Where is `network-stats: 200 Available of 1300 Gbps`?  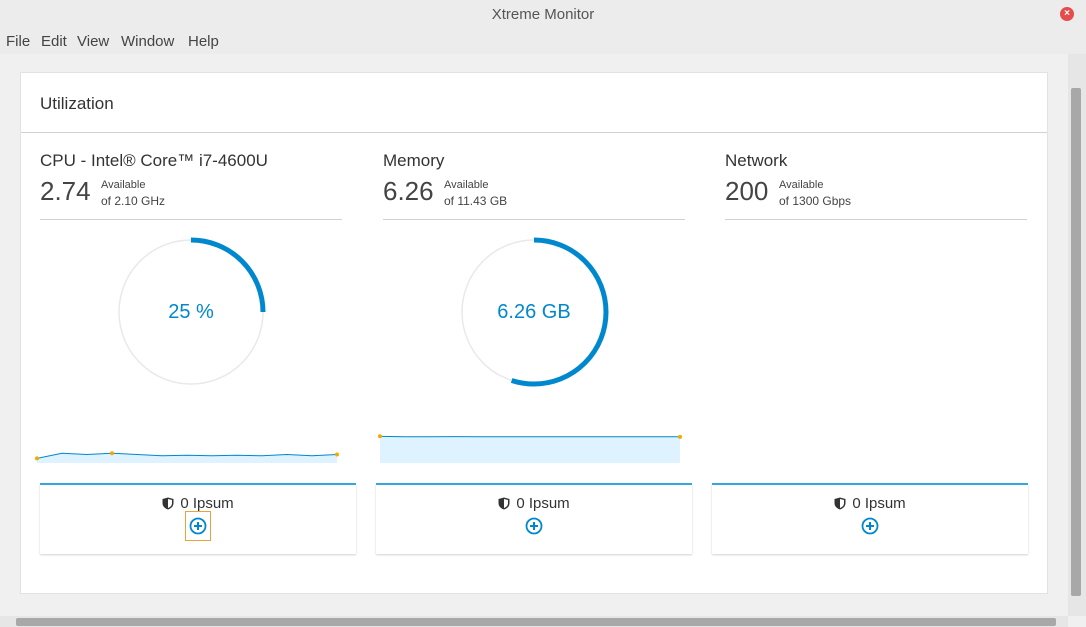
network-stats: 200 Available of 1300 Gbps is located at coordinates (876, 197).